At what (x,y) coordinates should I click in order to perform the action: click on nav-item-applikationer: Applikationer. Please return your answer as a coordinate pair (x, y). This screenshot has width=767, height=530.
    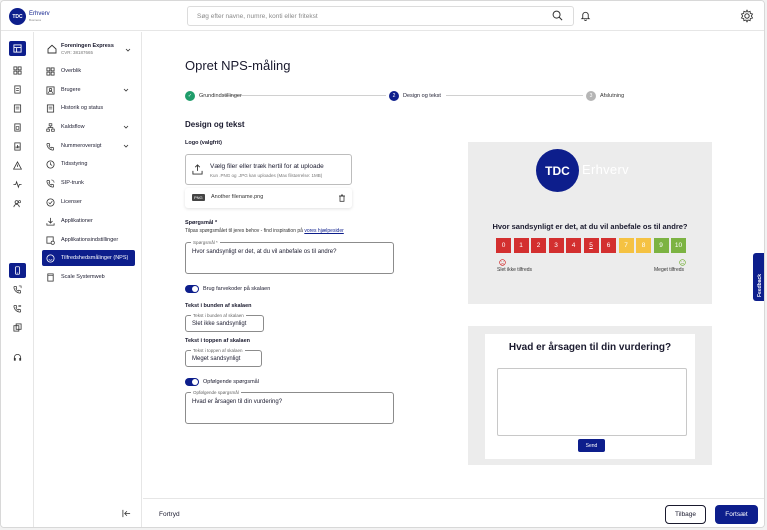
    Looking at the image, I should click on (88, 221).